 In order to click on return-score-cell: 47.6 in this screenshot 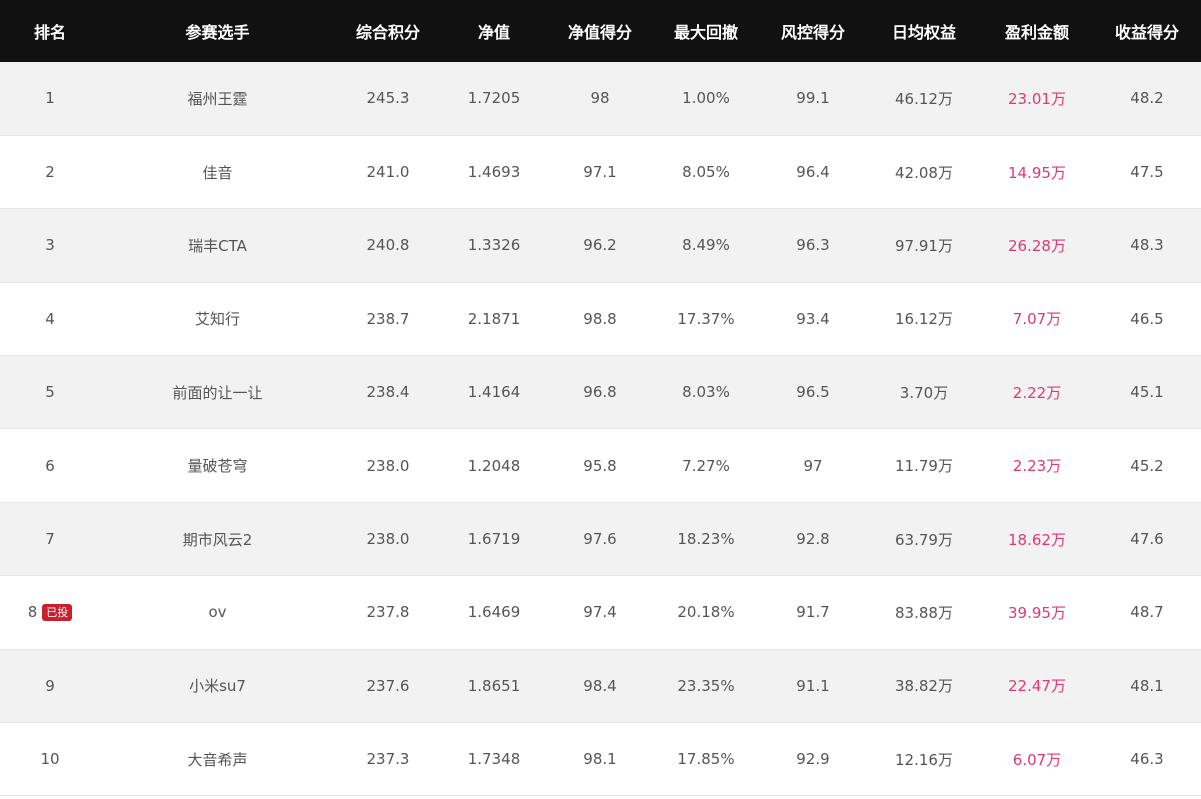, I will do `click(1147, 539)`.